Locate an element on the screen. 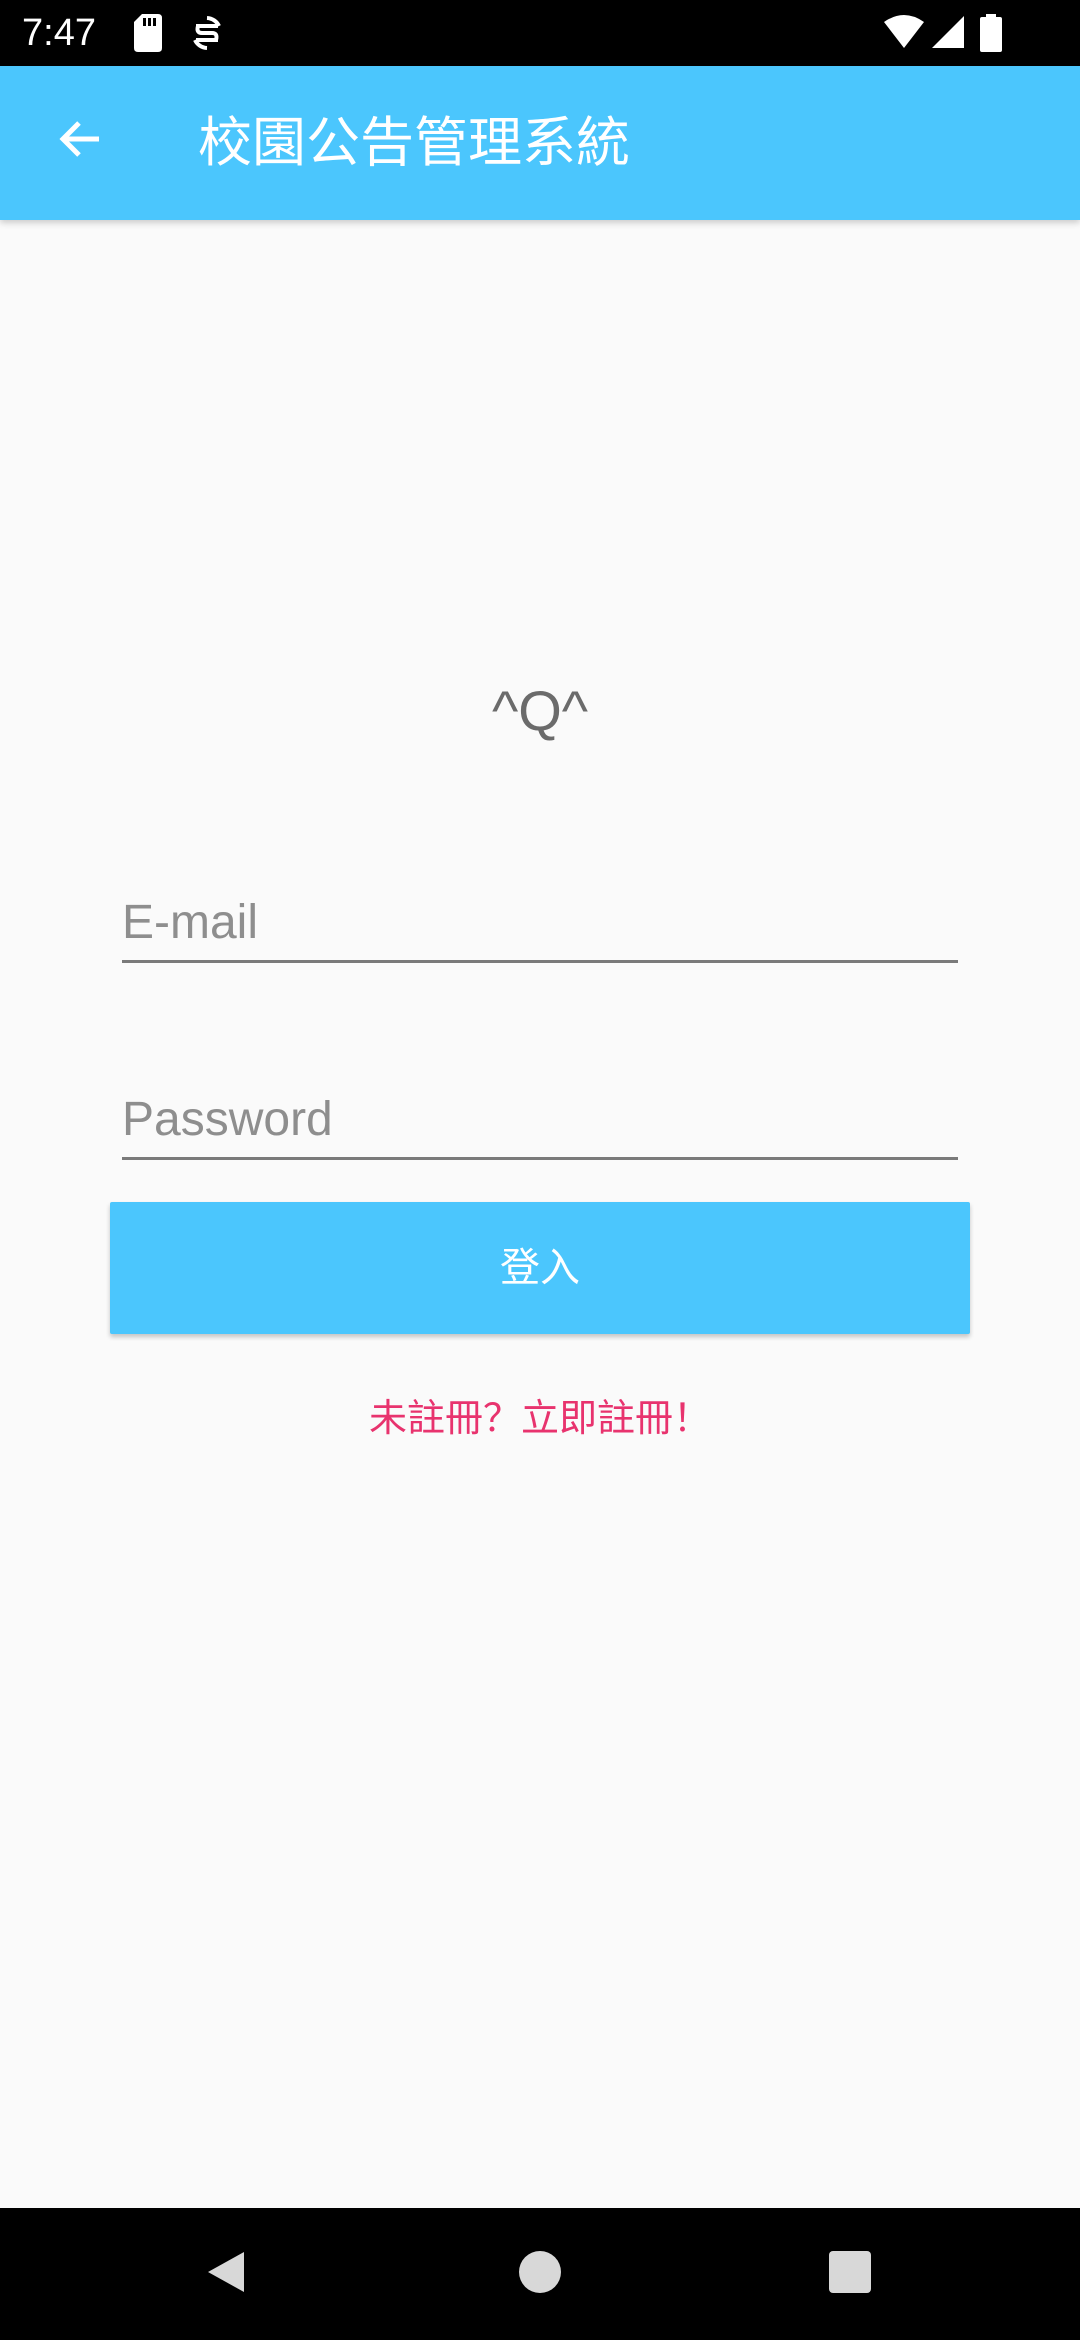 The image size is (1080, 2340). status-time: 7:47 is located at coordinates (59, 33).